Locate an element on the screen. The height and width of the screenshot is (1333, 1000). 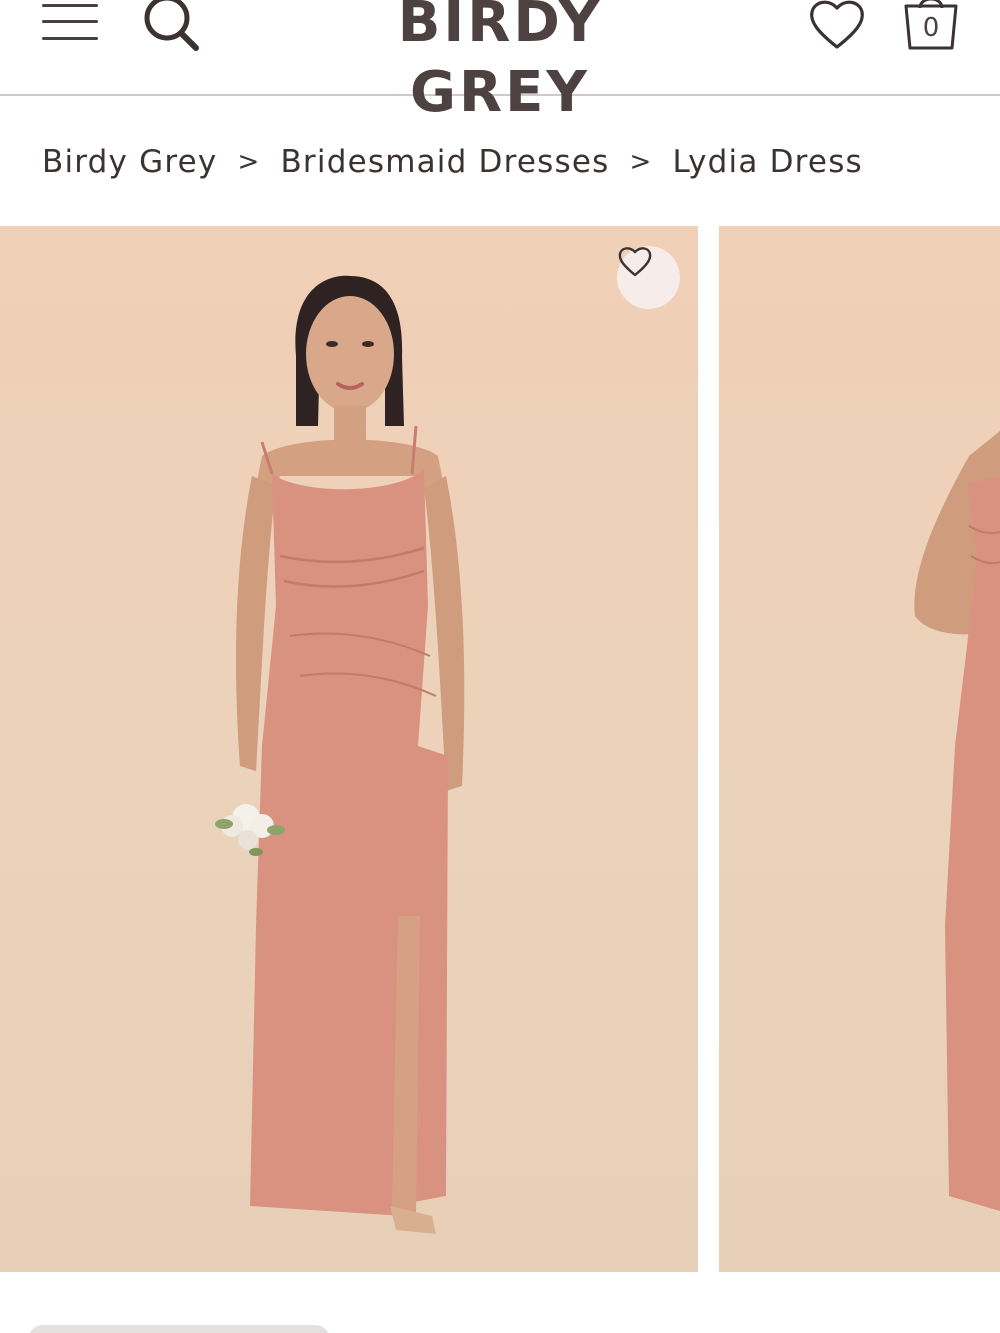
heart-outline-icon is located at coordinates (635, 262).